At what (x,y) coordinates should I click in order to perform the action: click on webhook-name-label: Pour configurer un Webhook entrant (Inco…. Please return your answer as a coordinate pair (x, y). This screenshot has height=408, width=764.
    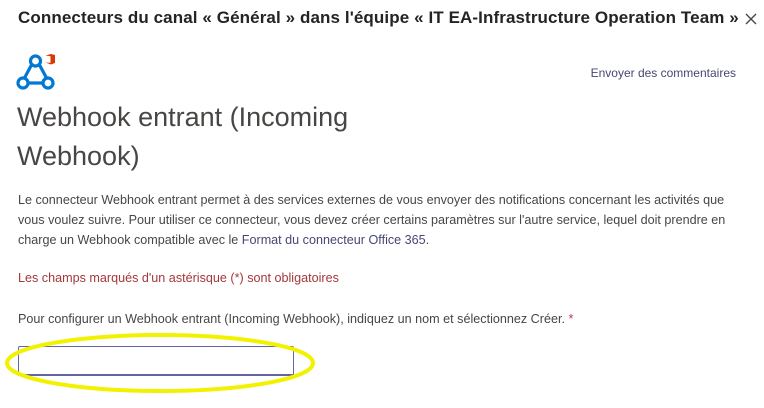
    Looking at the image, I should click on (295, 319).